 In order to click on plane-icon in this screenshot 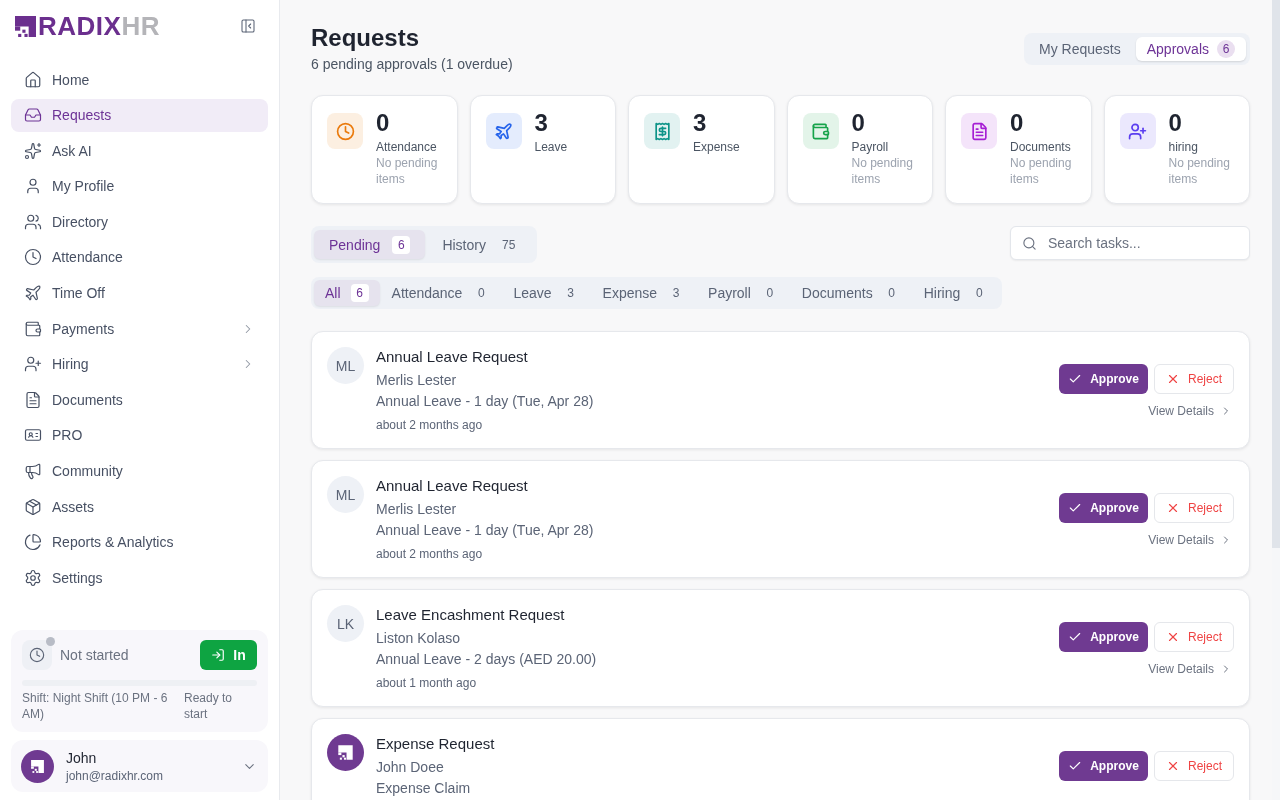, I will do `click(33, 293)`.